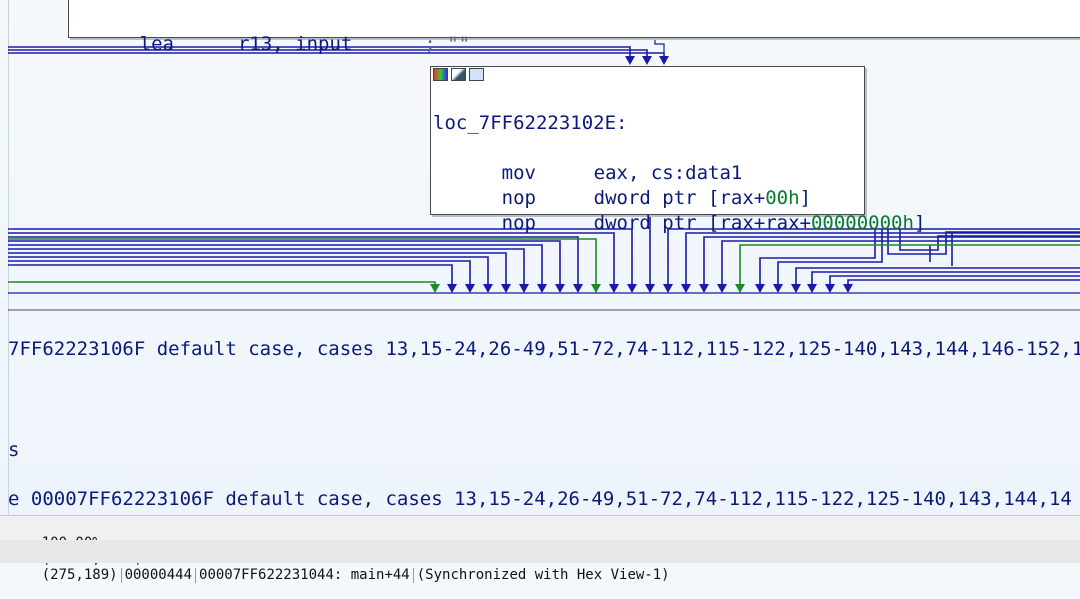 The height and width of the screenshot is (599, 1080). What do you see at coordinates (156, 44) in the screenshot?
I see `mnemonic: lea` at bounding box center [156, 44].